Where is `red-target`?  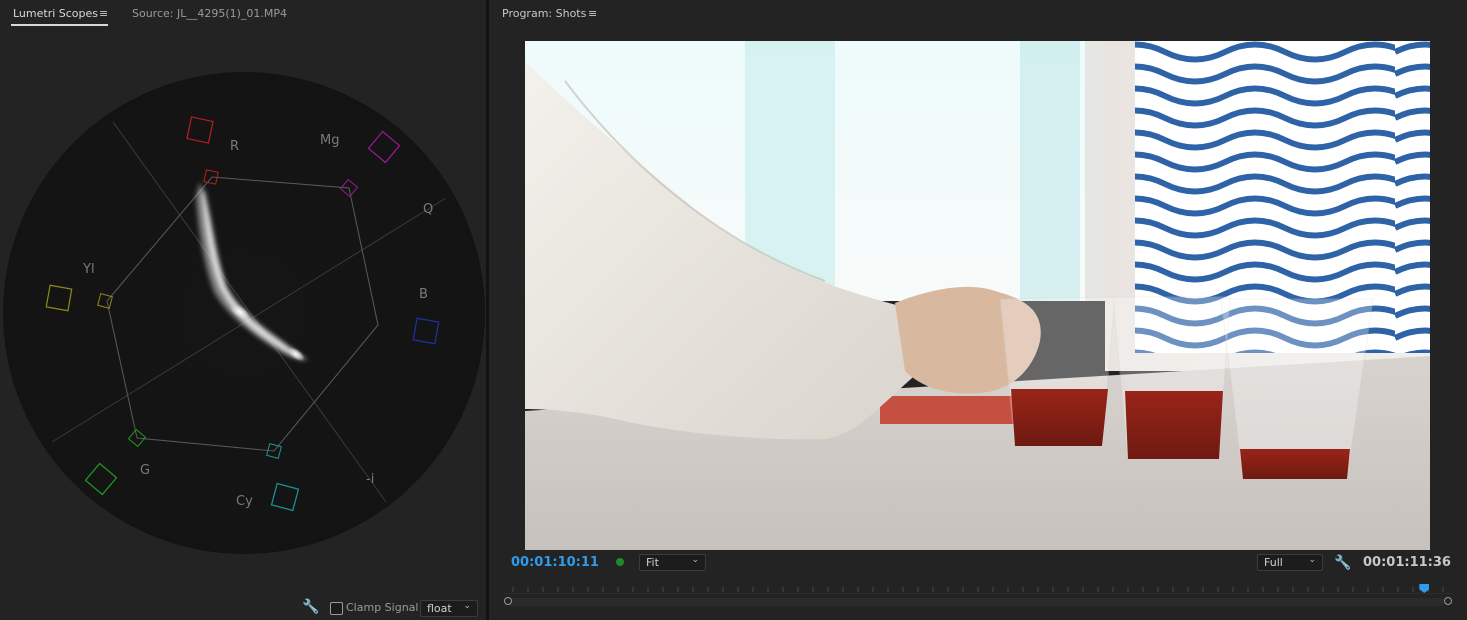
red-target is located at coordinates (200, 130).